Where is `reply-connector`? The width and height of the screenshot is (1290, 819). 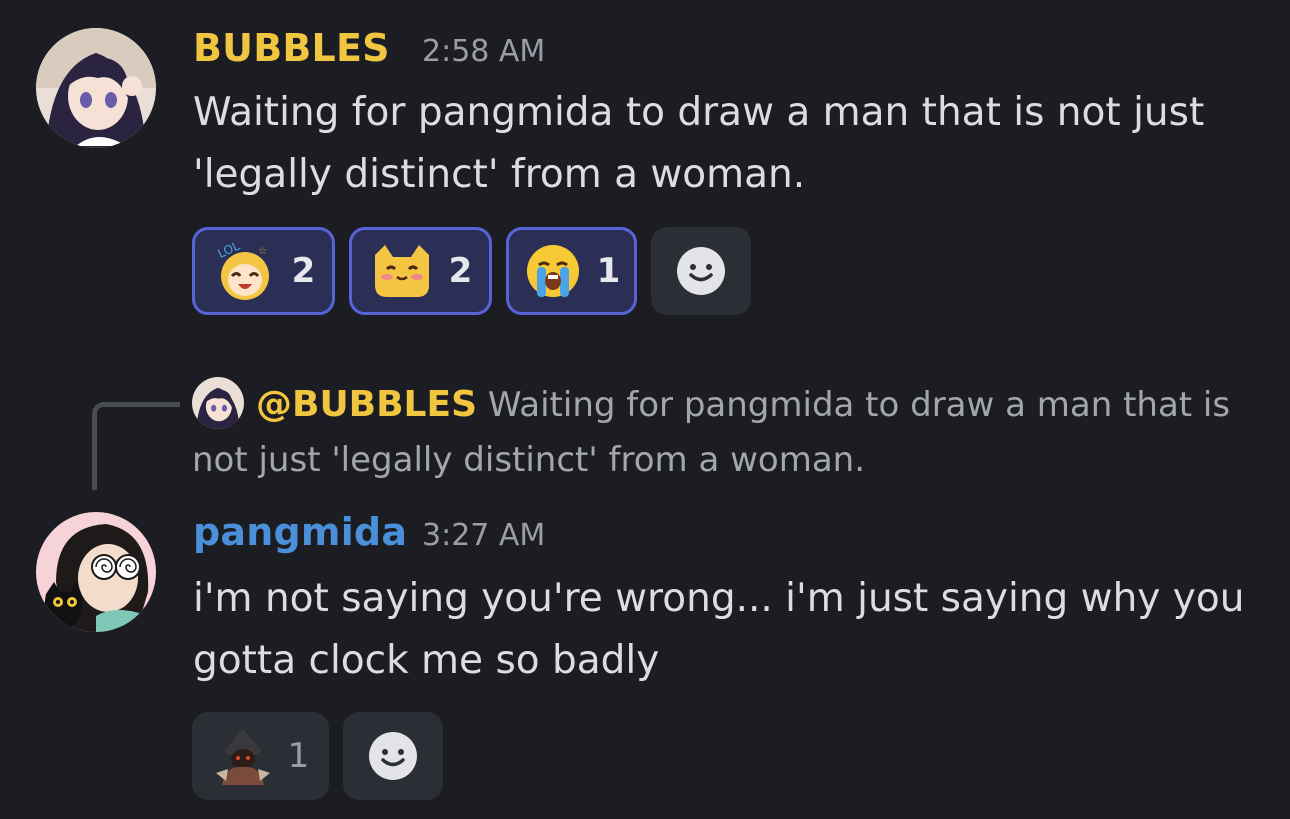 reply-connector is located at coordinates (136, 446).